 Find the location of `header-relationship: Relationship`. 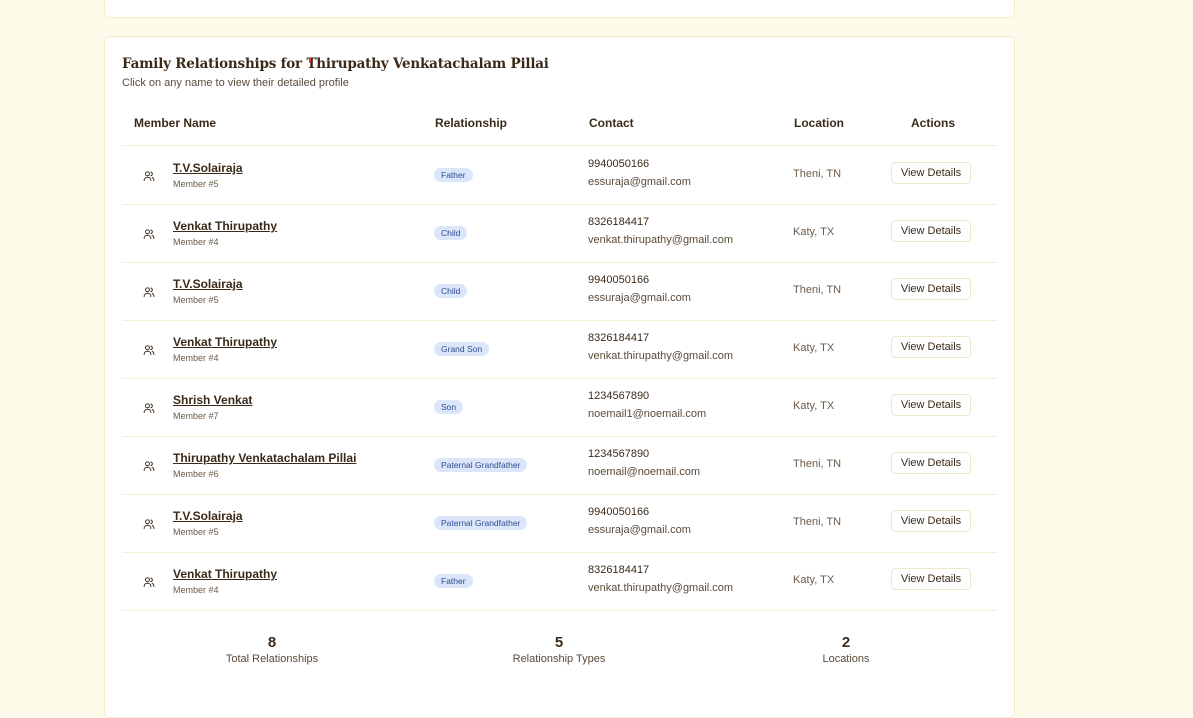

header-relationship: Relationship is located at coordinates (471, 123).